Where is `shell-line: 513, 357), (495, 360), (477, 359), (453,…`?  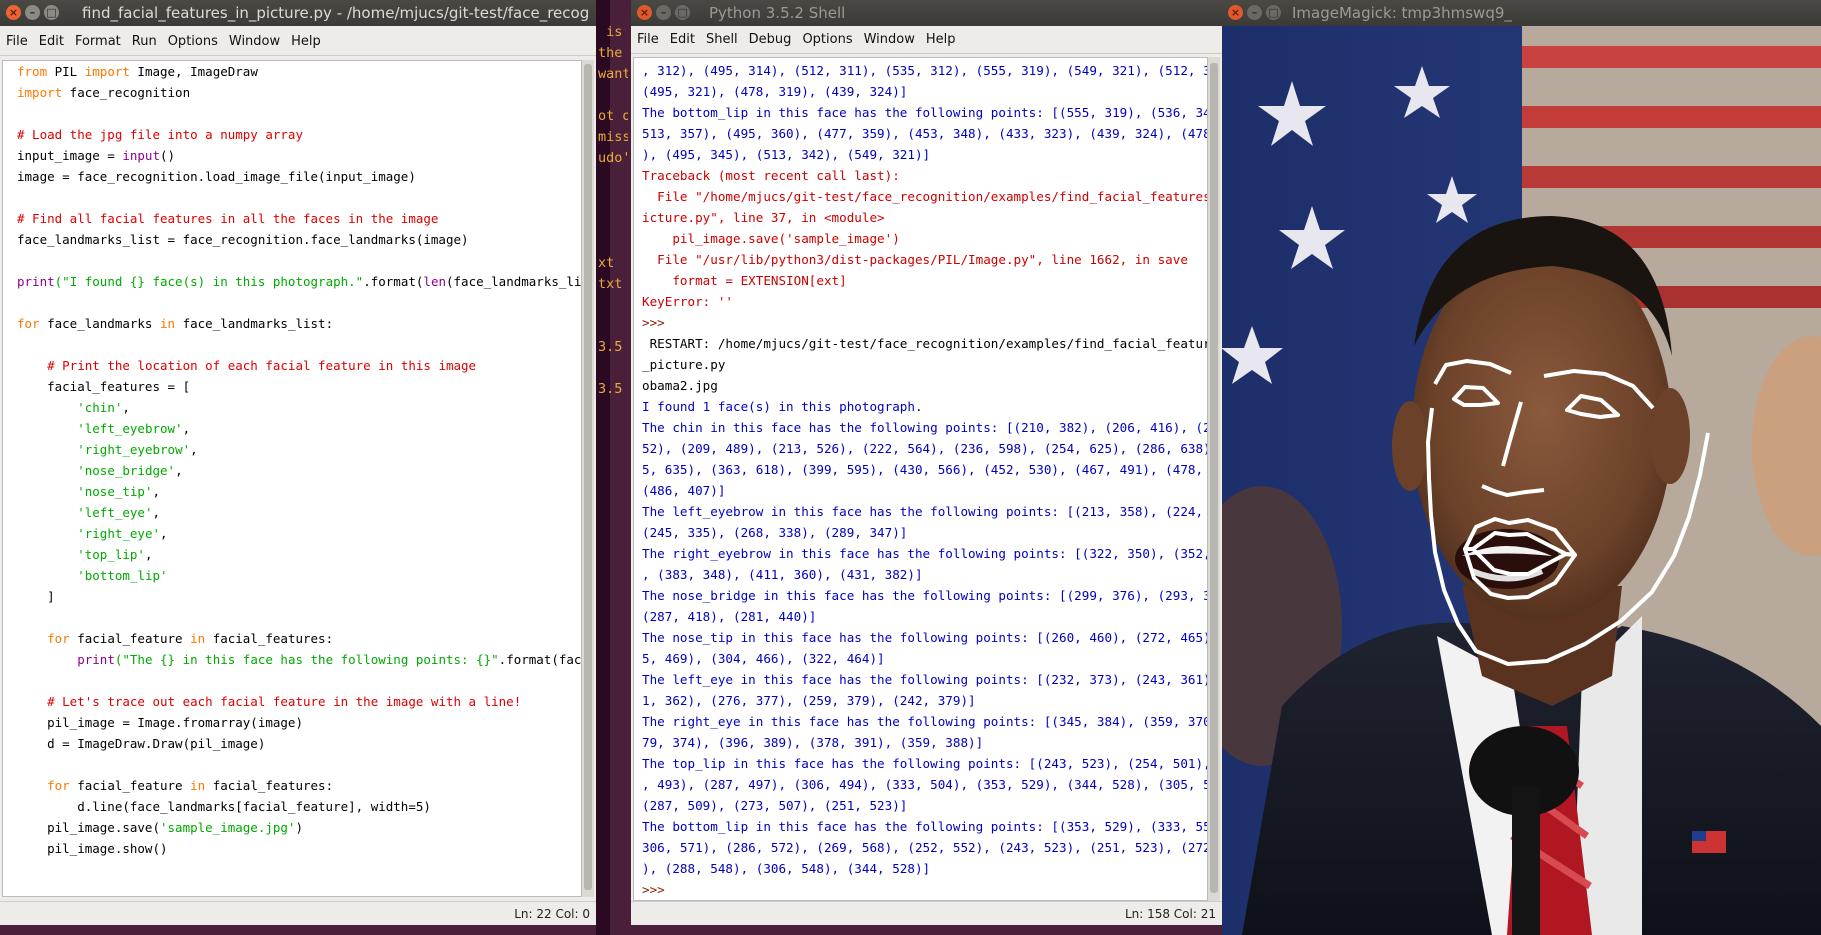
shell-line: 513, 357), (495, 360), (477, 359), (453,… is located at coordinates (925, 133).